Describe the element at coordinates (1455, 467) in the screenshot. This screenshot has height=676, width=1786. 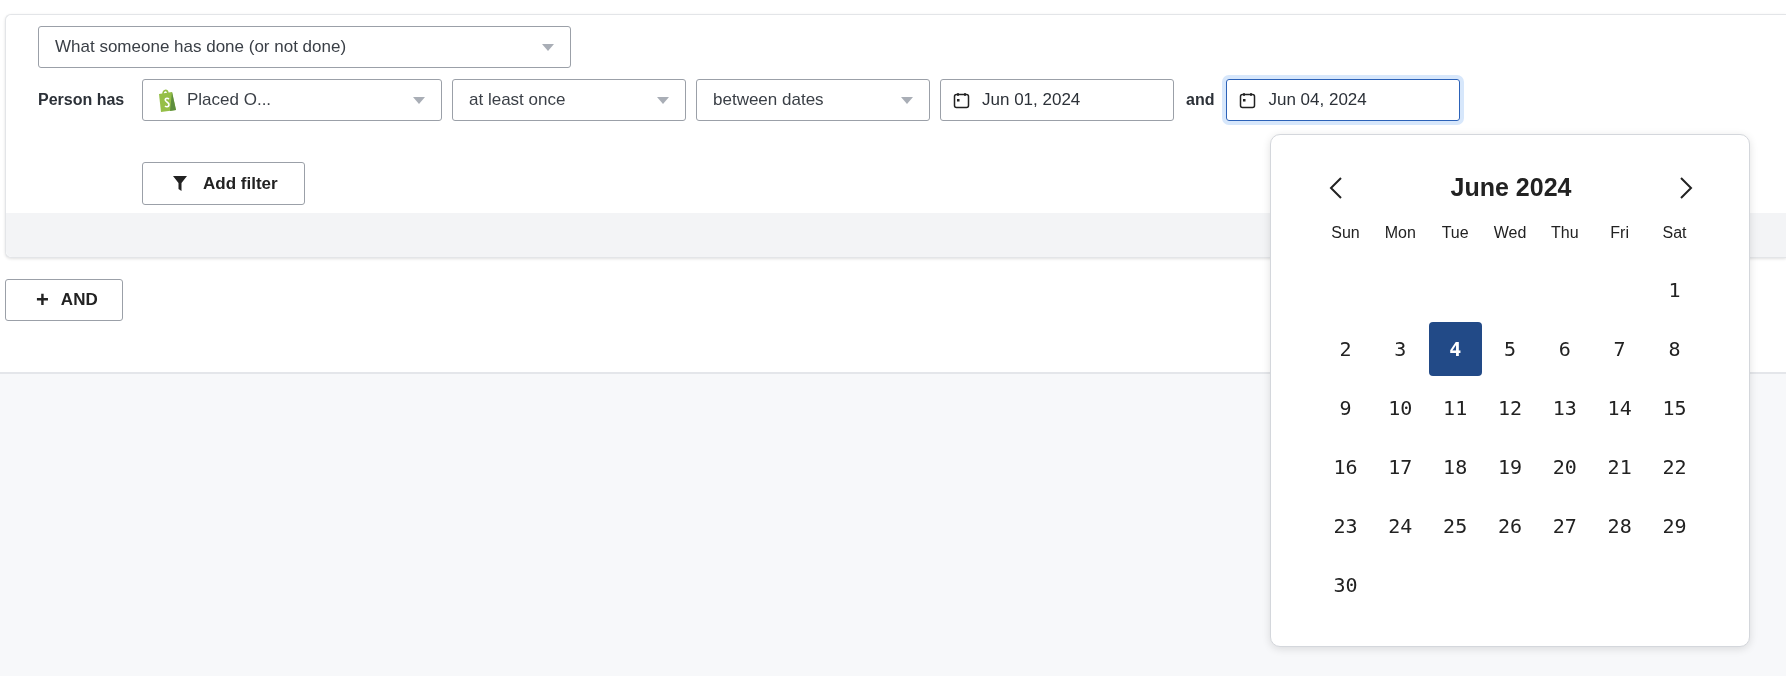
I see `calendar-day: 18` at that location.